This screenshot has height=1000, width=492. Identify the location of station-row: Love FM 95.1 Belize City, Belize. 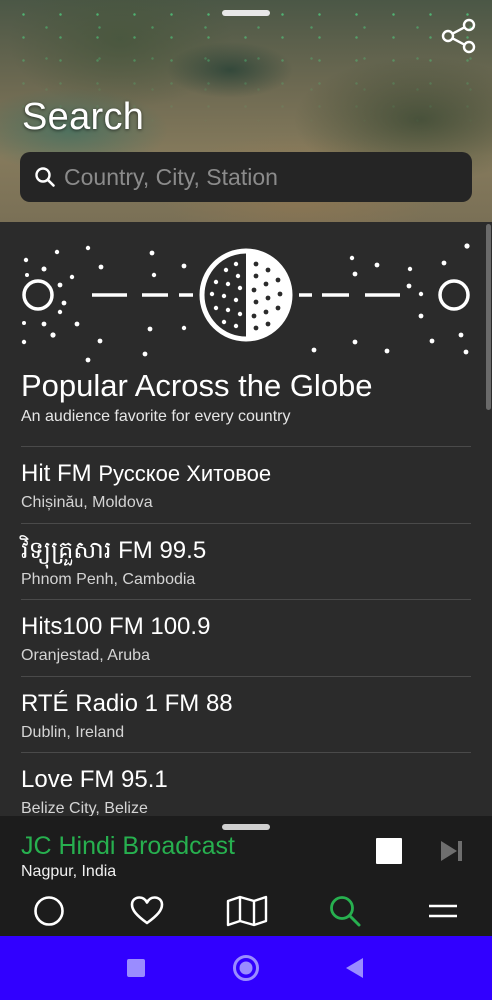
(246, 784).